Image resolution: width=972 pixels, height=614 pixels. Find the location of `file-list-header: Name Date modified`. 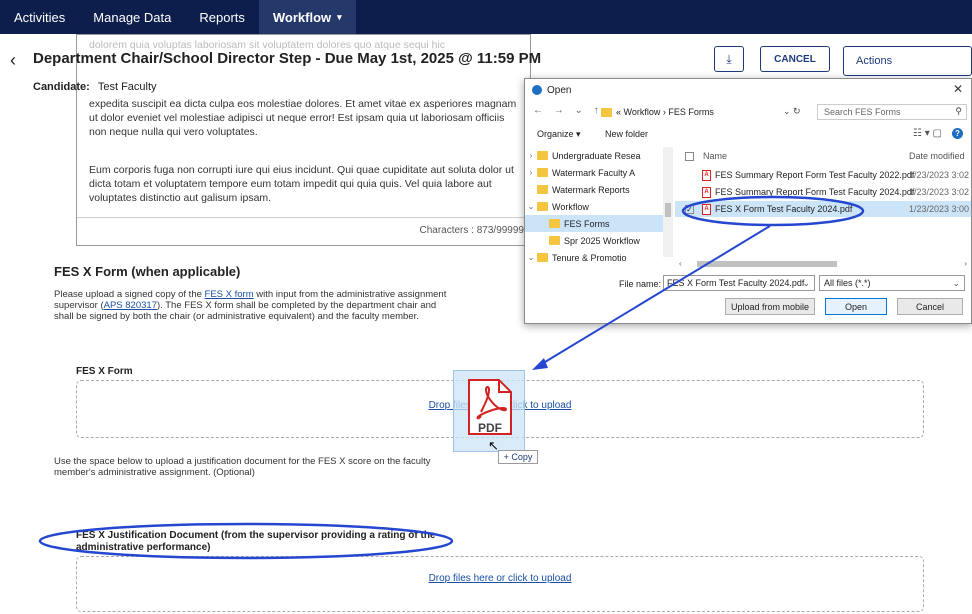

file-list-header: Name Date modified is located at coordinates (823, 158).